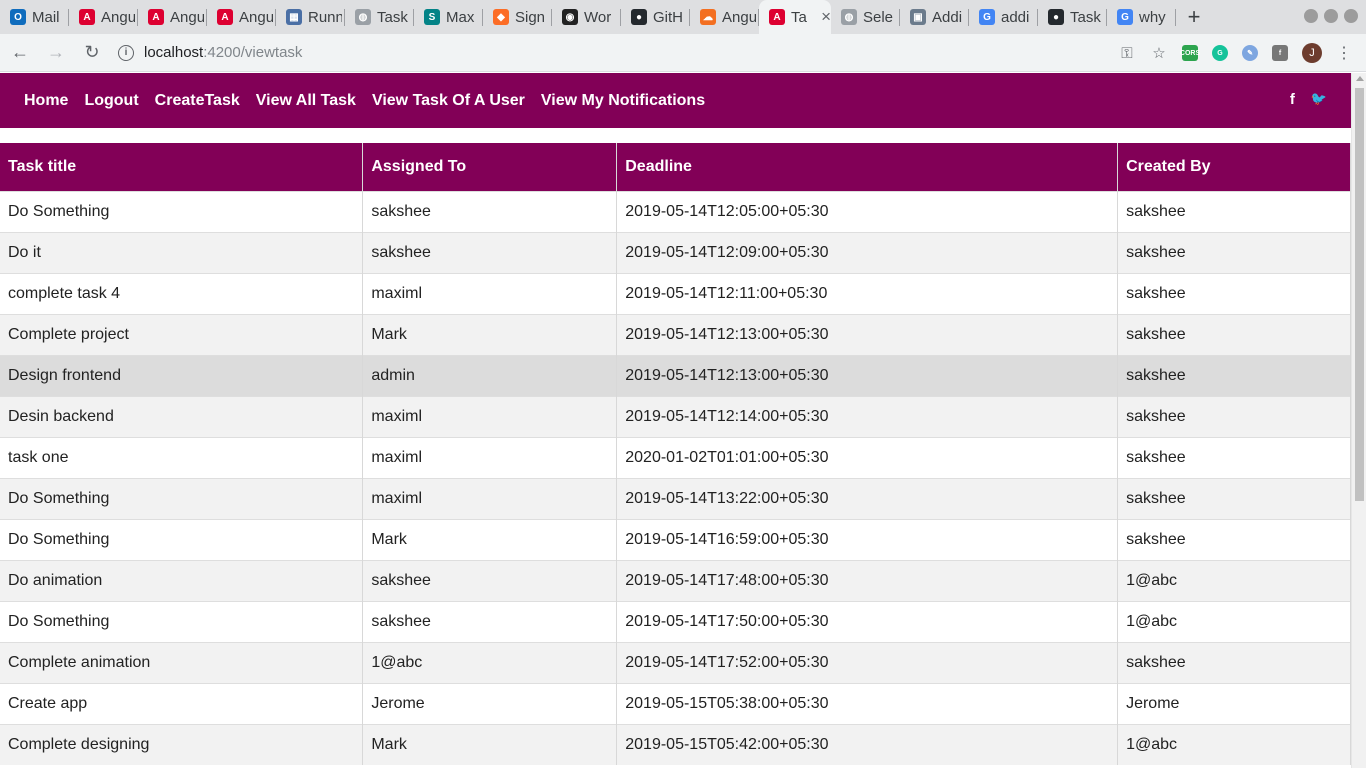 Image resolution: width=1366 pixels, height=768 pixels. I want to click on nav-create-task: CreateTask, so click(197, 101).